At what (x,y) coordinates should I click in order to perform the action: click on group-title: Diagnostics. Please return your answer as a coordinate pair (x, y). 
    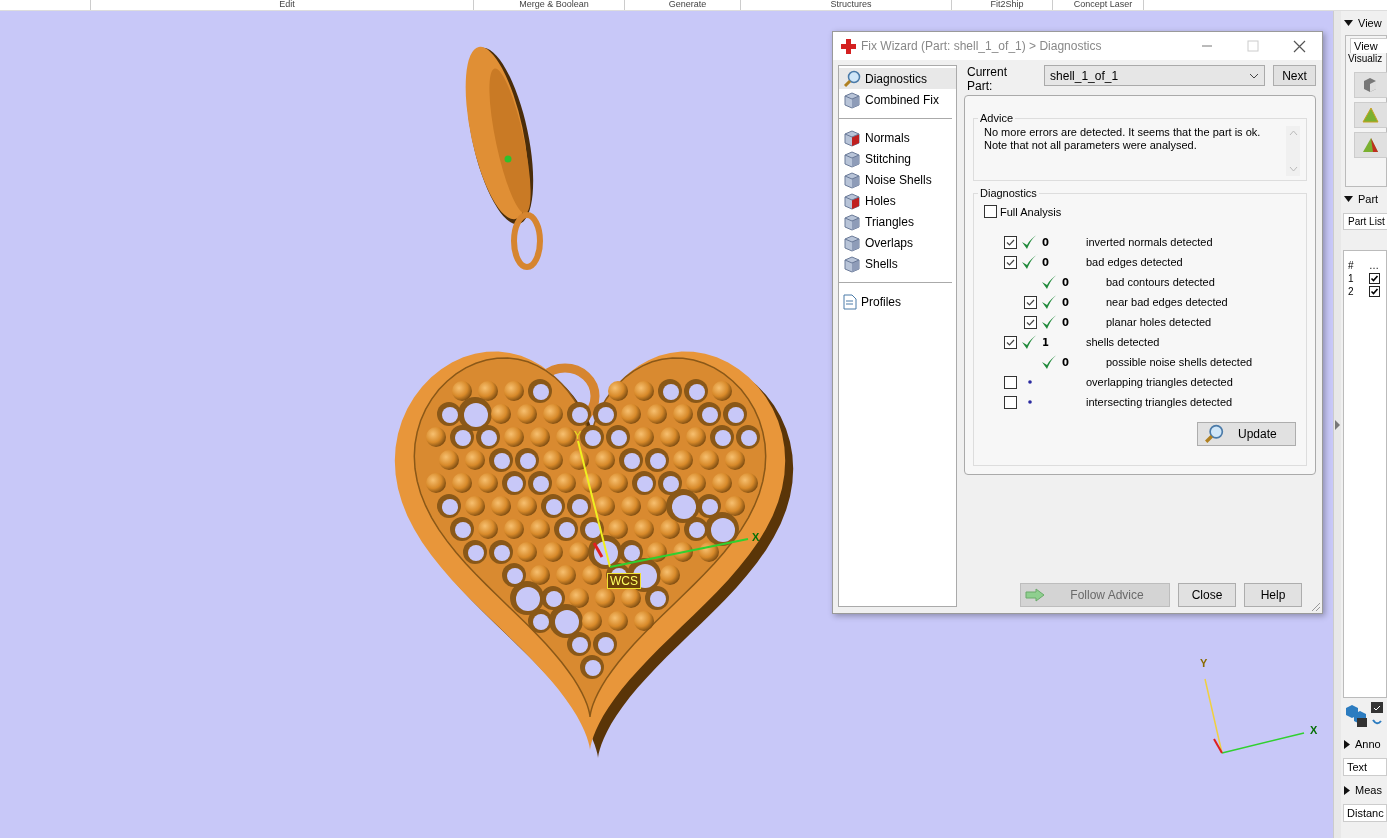
    Looking at the image, I should click on (1008, 193).